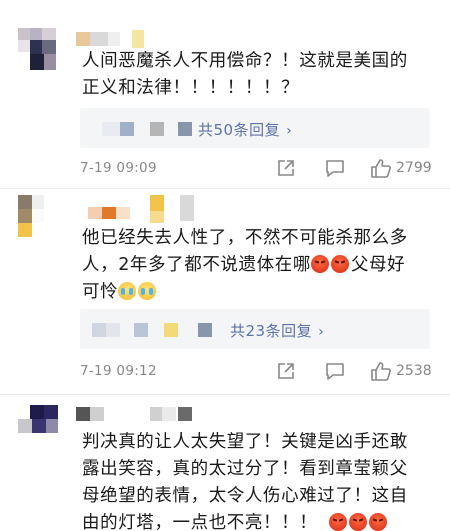  Describe the element at coordinates (271, 331) in the screenshot. I see `reply-count: 共23条回复` at that location.